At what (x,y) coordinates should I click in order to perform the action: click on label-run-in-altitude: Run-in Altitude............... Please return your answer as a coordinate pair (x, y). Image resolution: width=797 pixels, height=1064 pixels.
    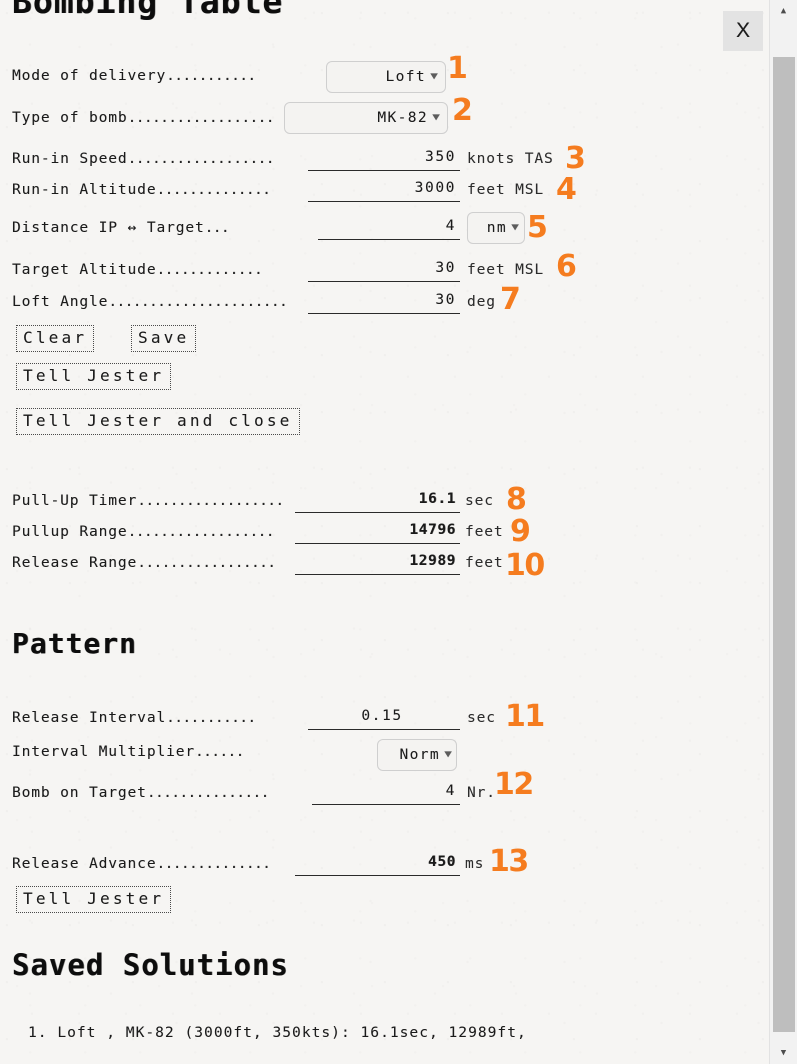
    Looking at the image, I should click on (141, 190).